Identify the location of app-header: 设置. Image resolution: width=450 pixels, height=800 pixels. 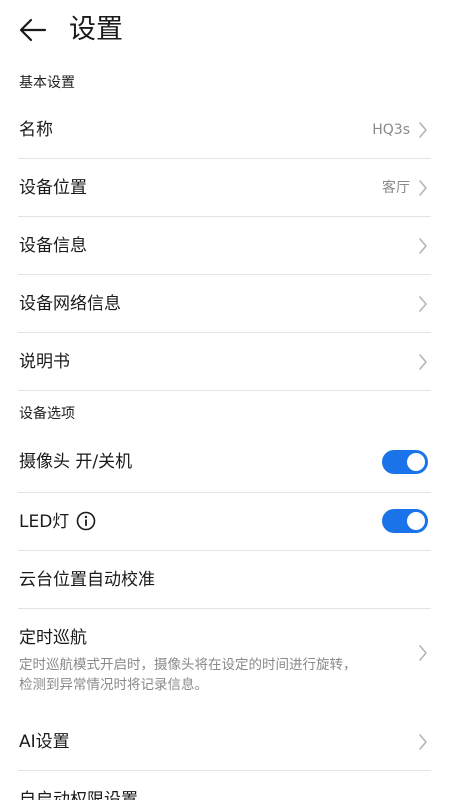
(225, 32).